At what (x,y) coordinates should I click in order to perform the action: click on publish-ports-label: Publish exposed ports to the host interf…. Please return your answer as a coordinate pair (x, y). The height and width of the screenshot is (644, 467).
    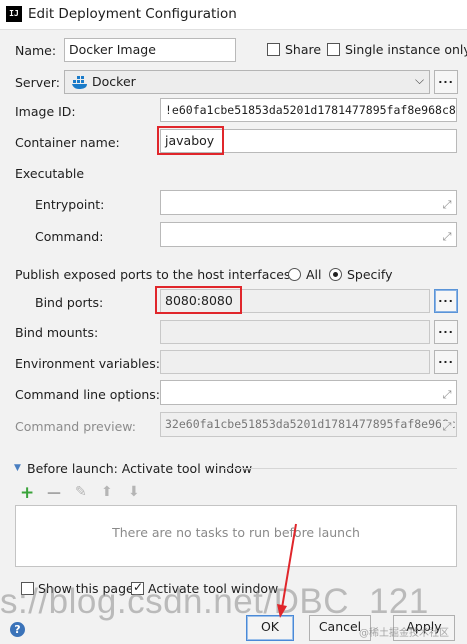
    Looking at the image, I should click on (155, 274).